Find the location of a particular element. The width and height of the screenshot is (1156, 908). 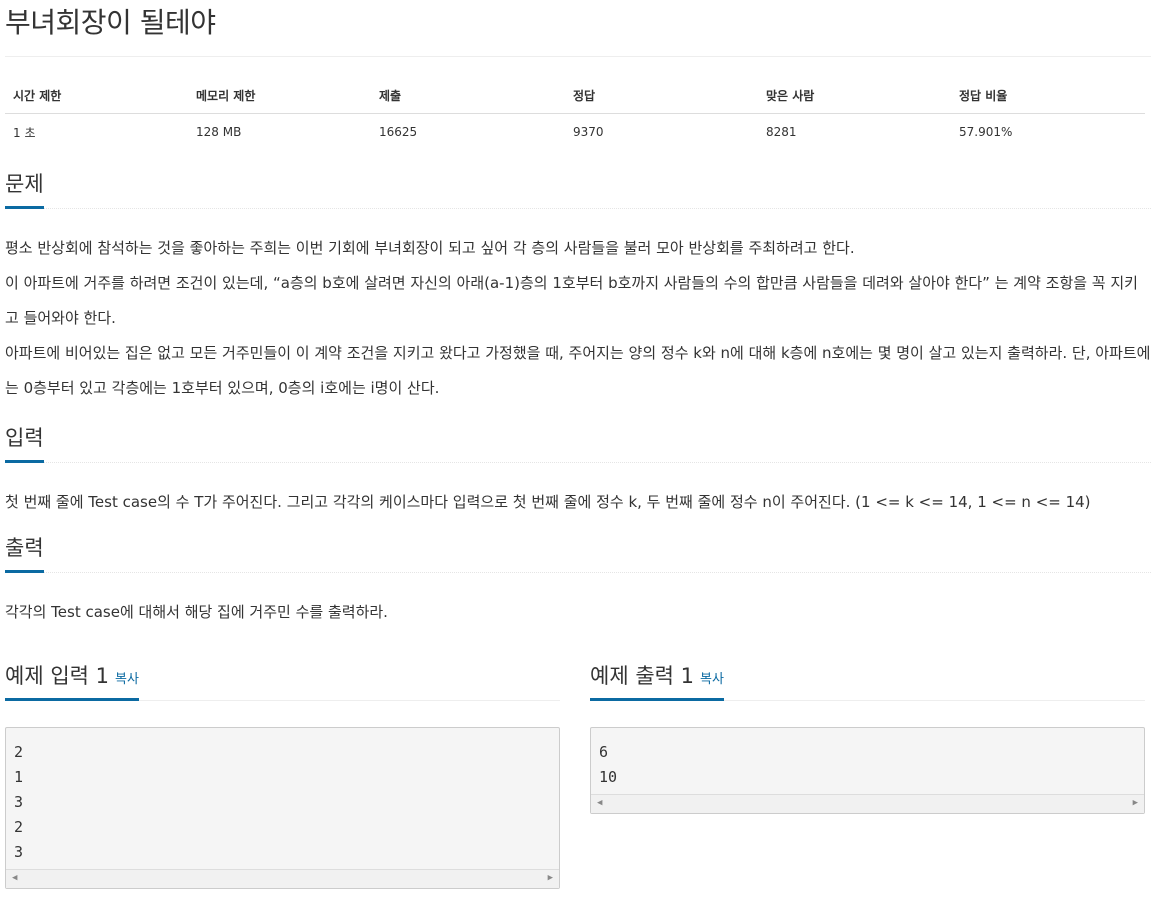

sample-output: 예제 출력 1 복사 6 10 ◀ ▶ is located at coordinates (867, 771).